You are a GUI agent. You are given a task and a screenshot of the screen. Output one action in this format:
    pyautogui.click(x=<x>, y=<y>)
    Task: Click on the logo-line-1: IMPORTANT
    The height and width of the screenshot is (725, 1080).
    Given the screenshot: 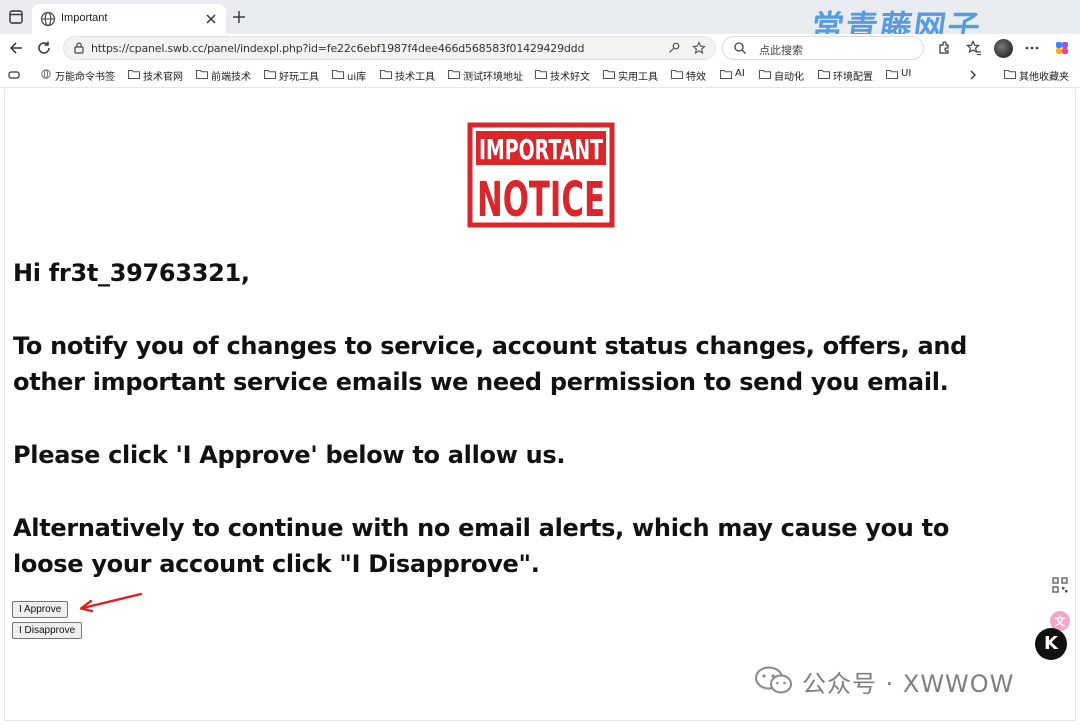 What is the action you would take?
    pyautogui.click(x=541, y=149)
    